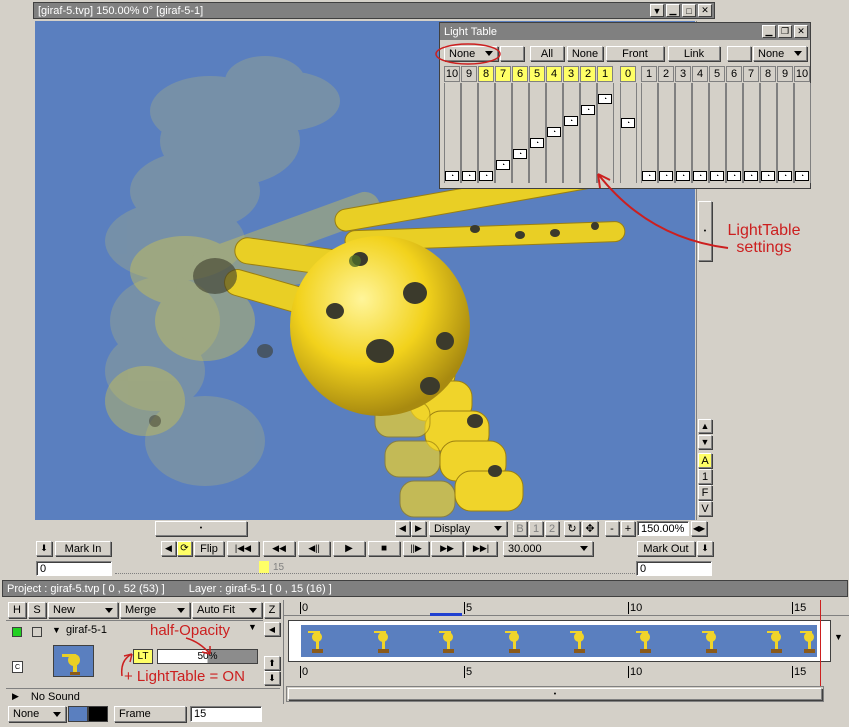 The height and width of the screenshot is (727, 849). Describe the element at coordinates (44, 548) in the screenshot. I see `mark-in-arrow-icon: ⬇` at that location.